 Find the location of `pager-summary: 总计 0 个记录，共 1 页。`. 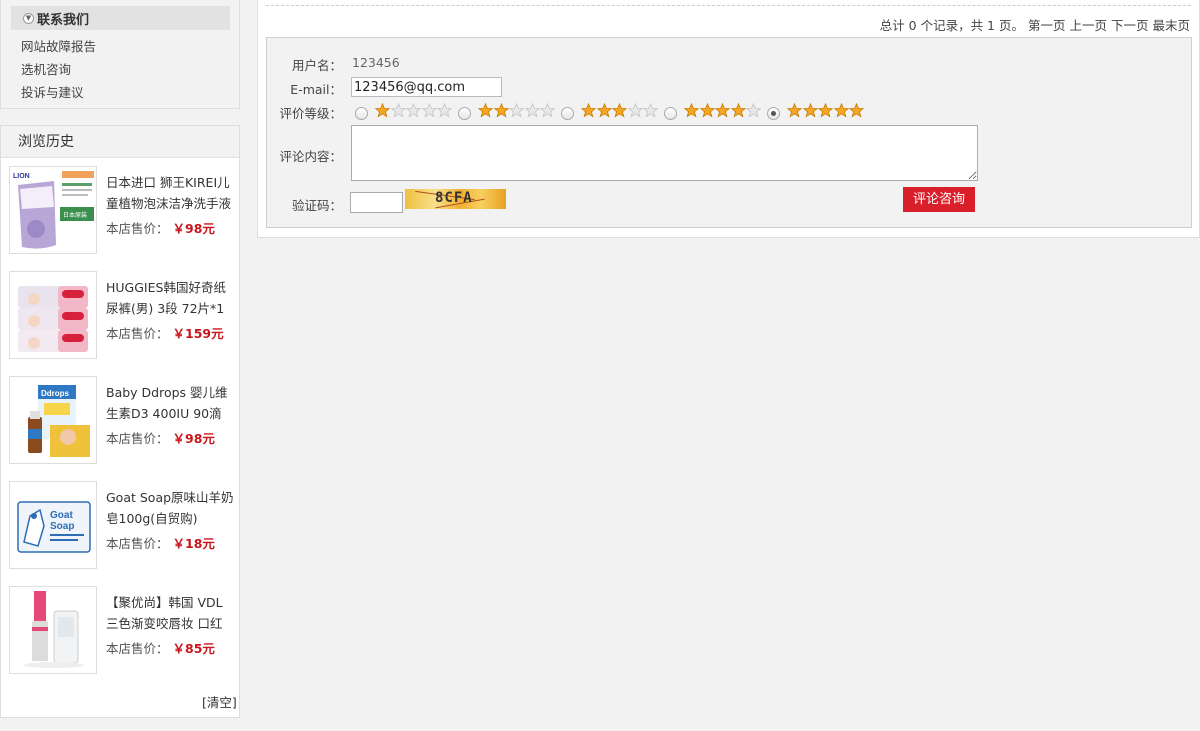

pager-summary: 总计 0 个记录，共 1 页。 is located at coordinates (951, 25).